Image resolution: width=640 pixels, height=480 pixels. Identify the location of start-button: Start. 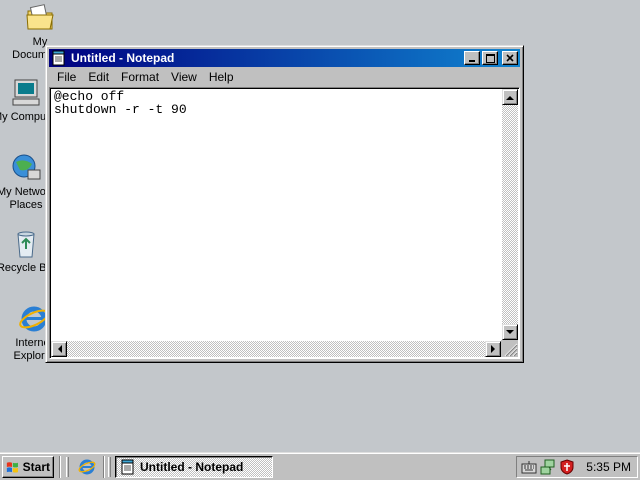
(28, 466).